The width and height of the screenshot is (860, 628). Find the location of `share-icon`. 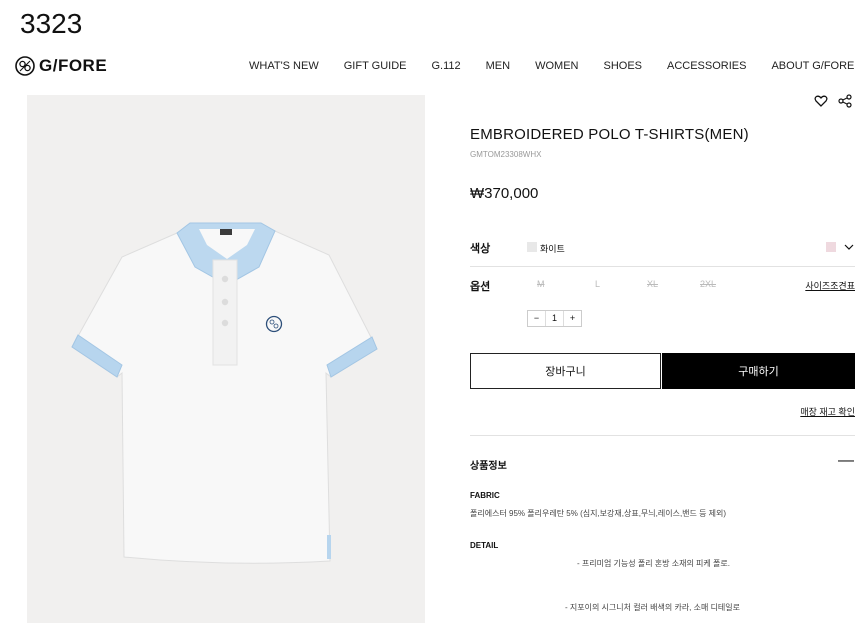

share-icon is located at coordinates (845, 101).